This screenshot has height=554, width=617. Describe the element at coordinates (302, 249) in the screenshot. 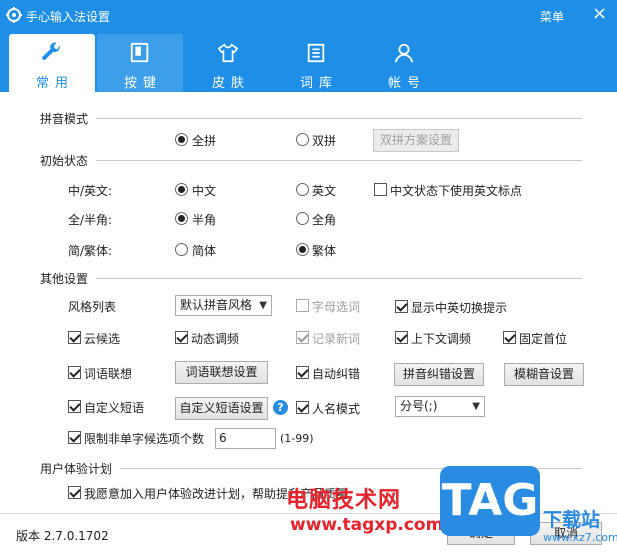

I see `radio-traditional` at that location.